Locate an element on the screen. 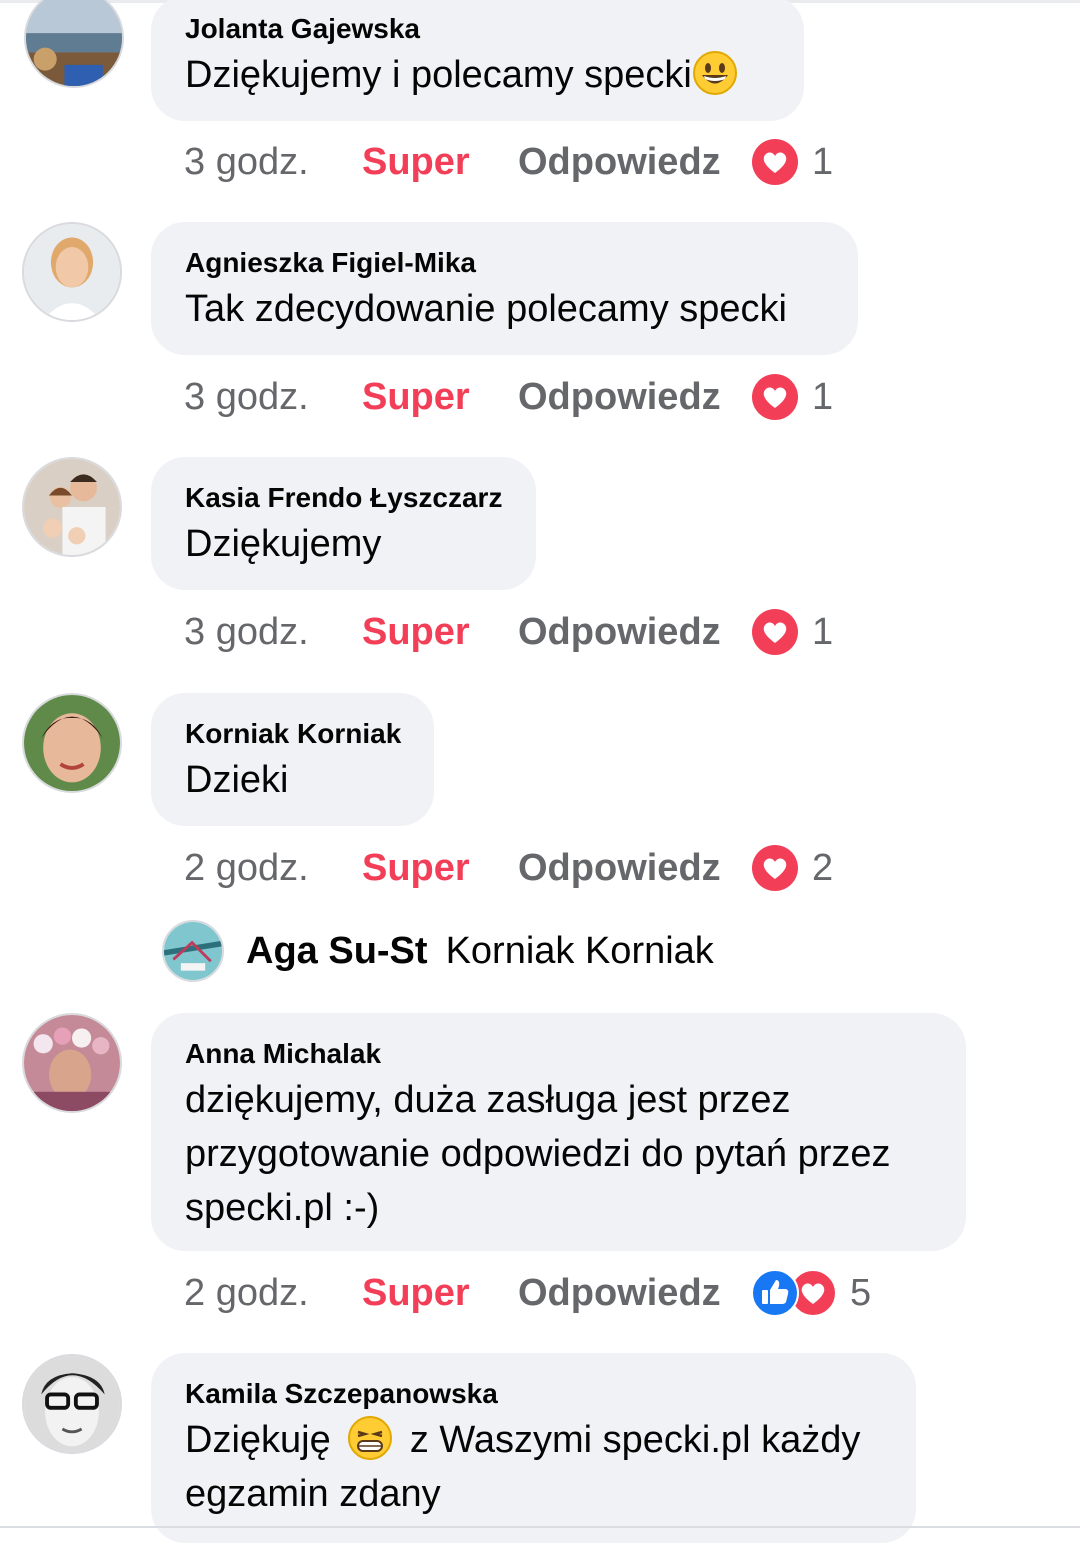 This screenshot has height=1550, width=1080. avatar-agnieszka is located at coordinates (72, 272).